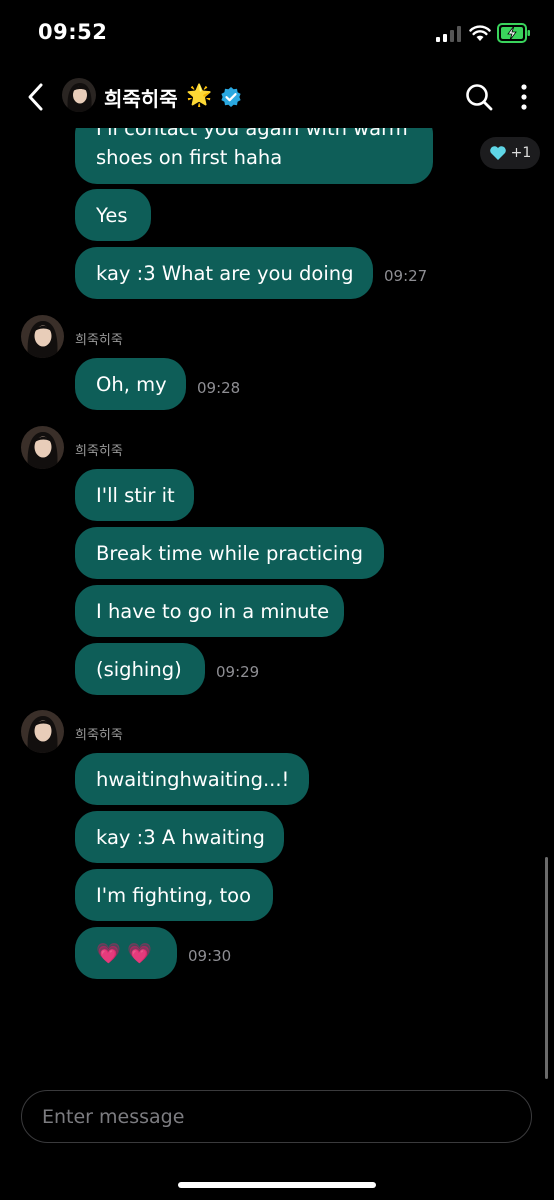 Image resolution: width=554 pixels, height=1200 pixels. Describe the element at coordinates (406, 276) in the screenshot. I see `message-timestamp: 09:27` at that location.